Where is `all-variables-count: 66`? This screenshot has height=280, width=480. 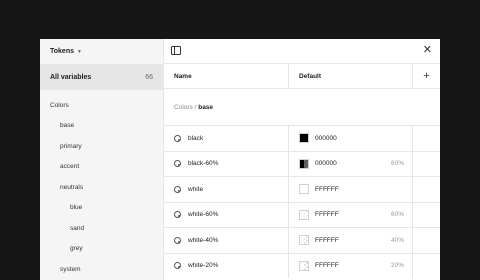
all-variables-count: 66 is located at coordinates (149, 77).